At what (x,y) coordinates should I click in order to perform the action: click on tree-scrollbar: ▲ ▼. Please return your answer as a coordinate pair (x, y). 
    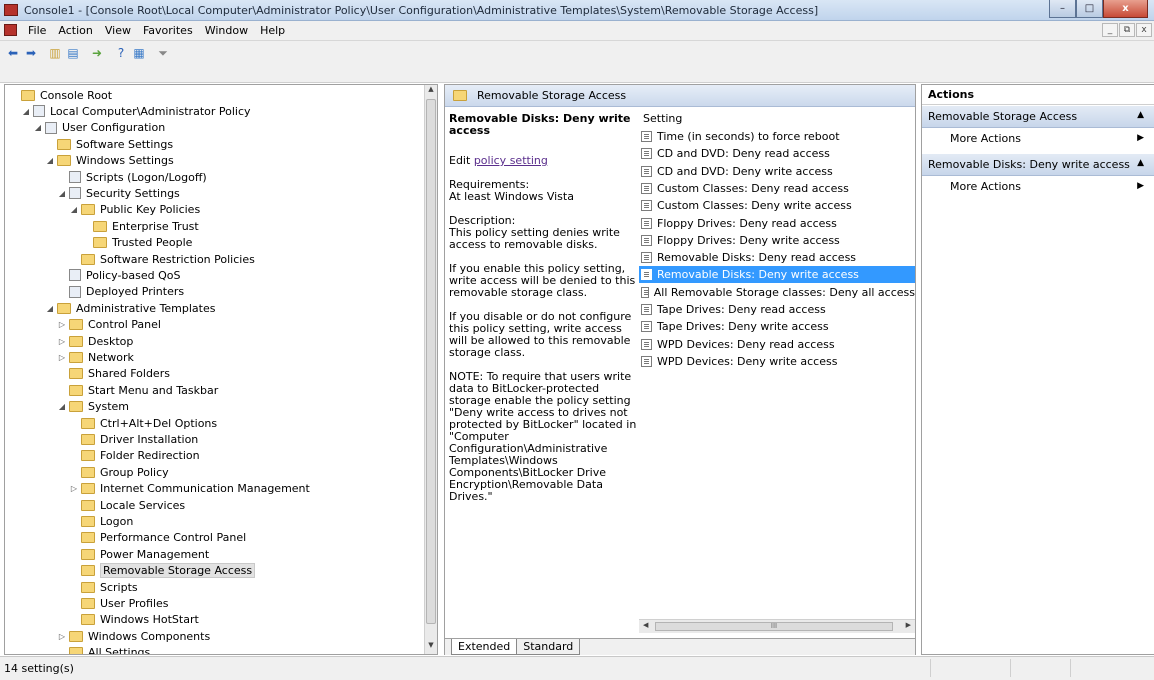
    Looking at the image, I should click on (430, 369).